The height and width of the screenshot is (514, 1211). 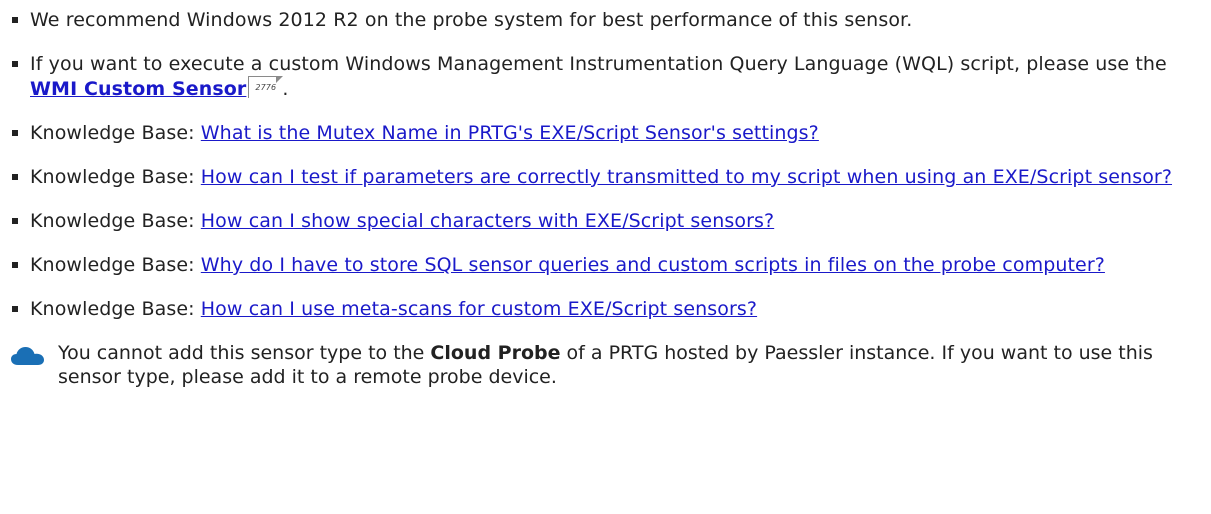 What do you see at coordinates (280, 79) in the screenshot?
I see `page-fold` at bounding box center [280, 79].